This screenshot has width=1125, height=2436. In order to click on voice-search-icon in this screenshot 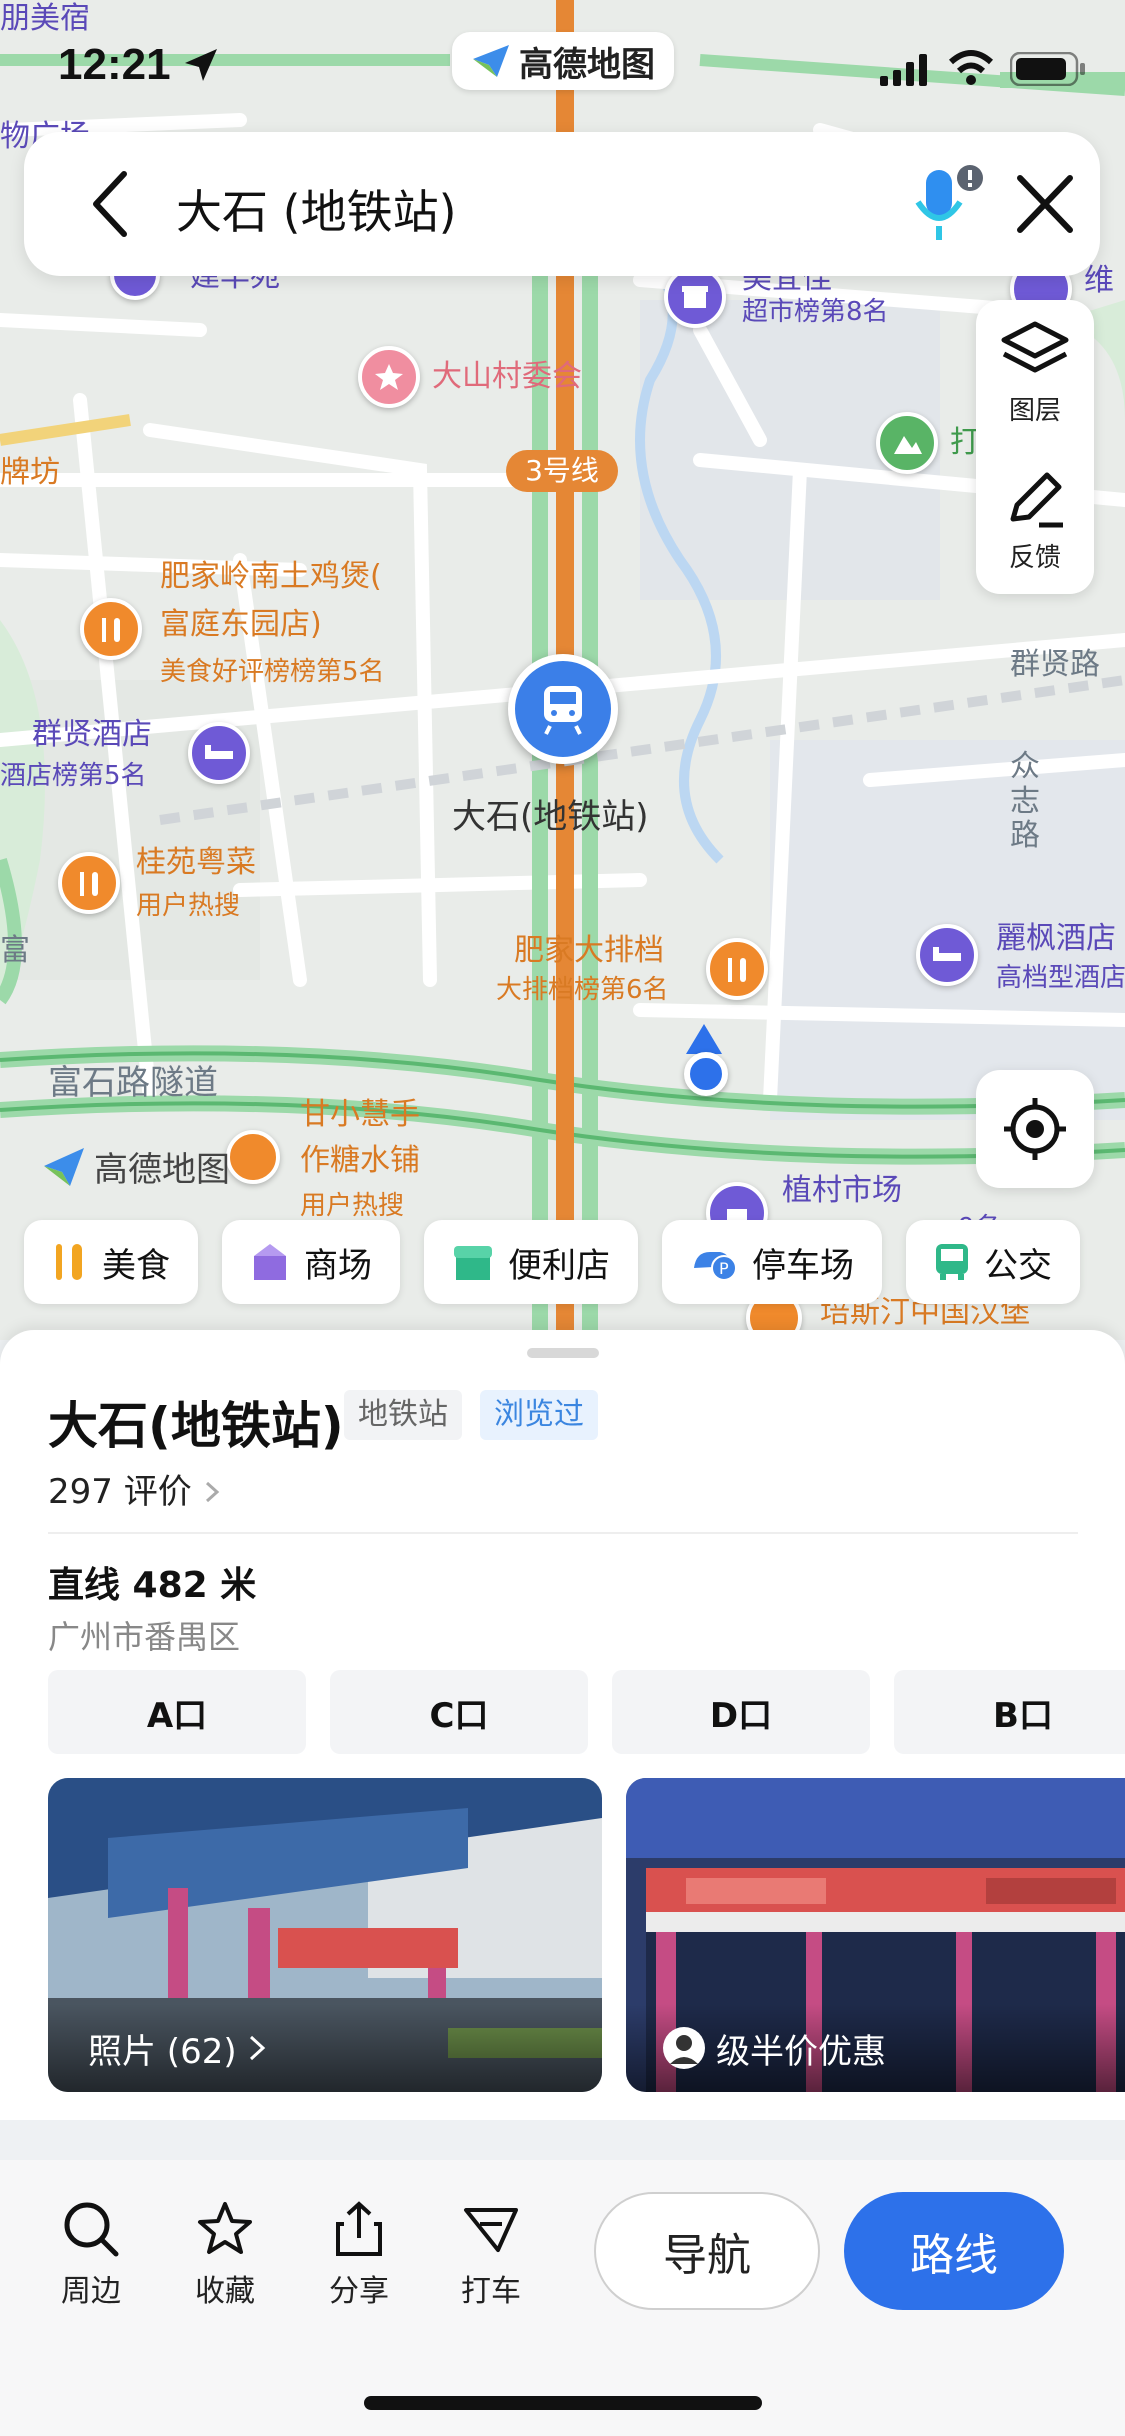, I will do `click(949, 205)`.